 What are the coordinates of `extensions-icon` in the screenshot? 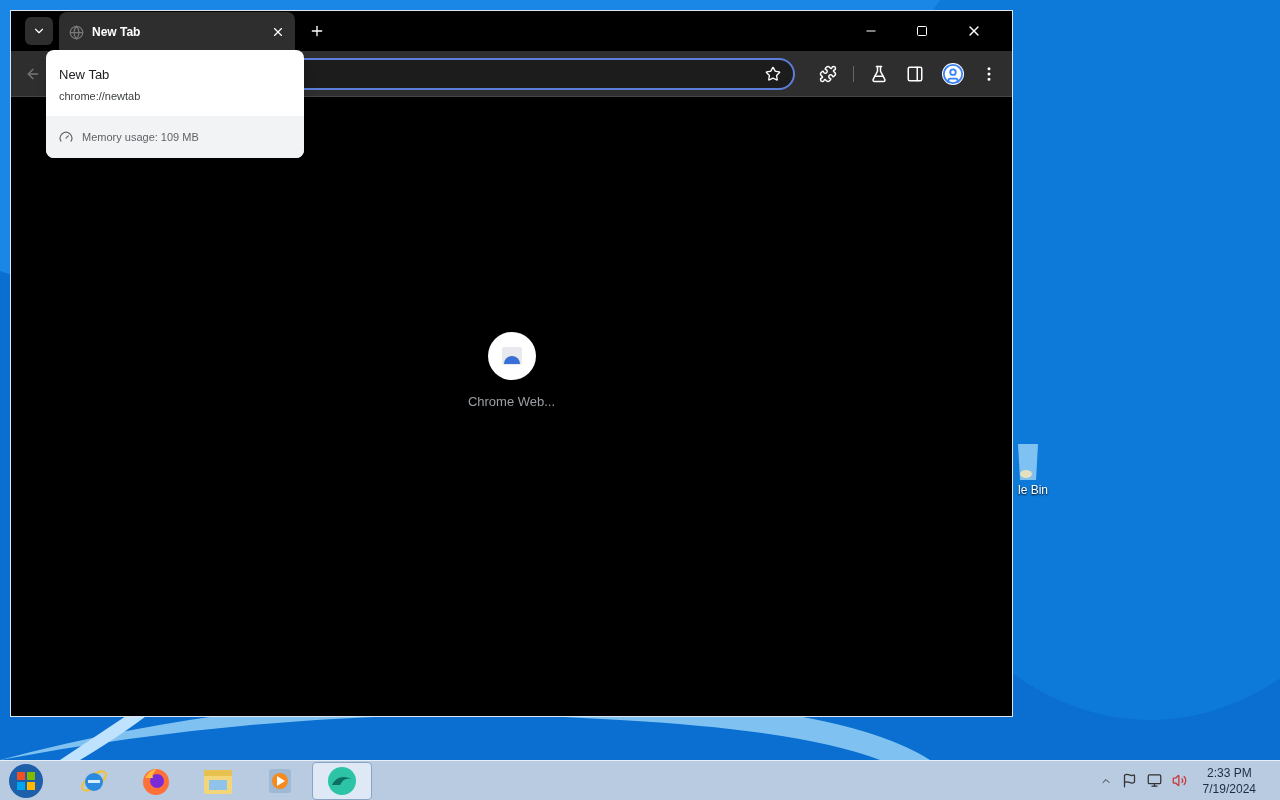 It's located at (828, 73).